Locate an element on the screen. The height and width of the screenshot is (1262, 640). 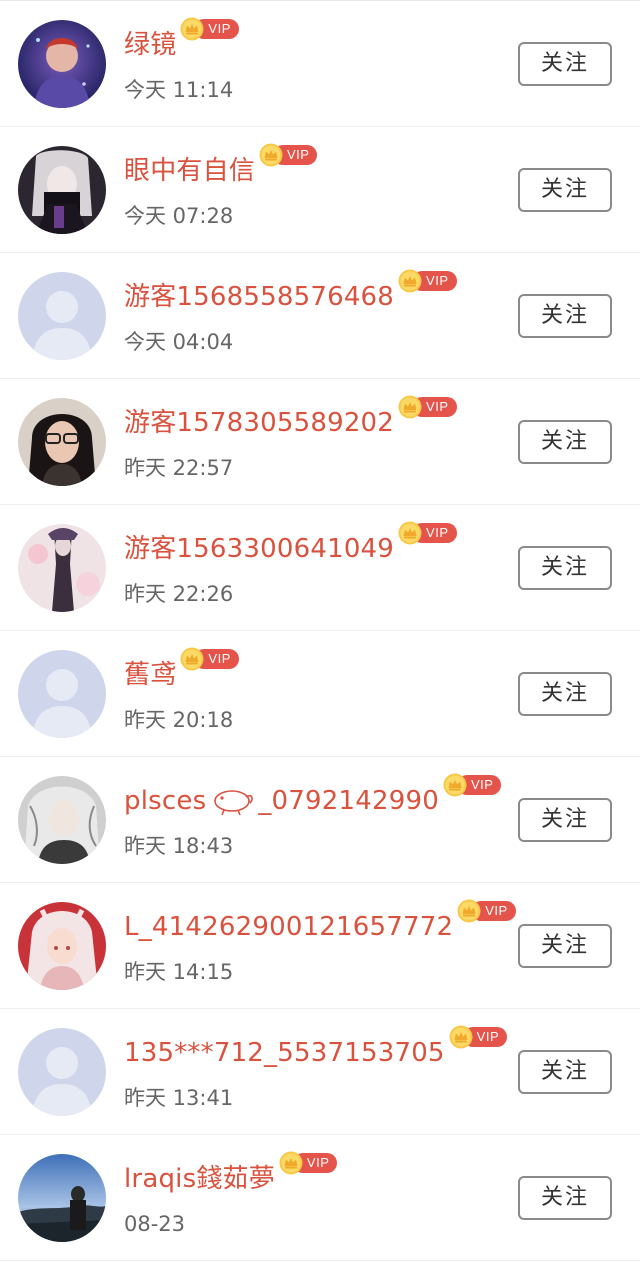
username: 舊鸢 is located at coordinates (150, 675).